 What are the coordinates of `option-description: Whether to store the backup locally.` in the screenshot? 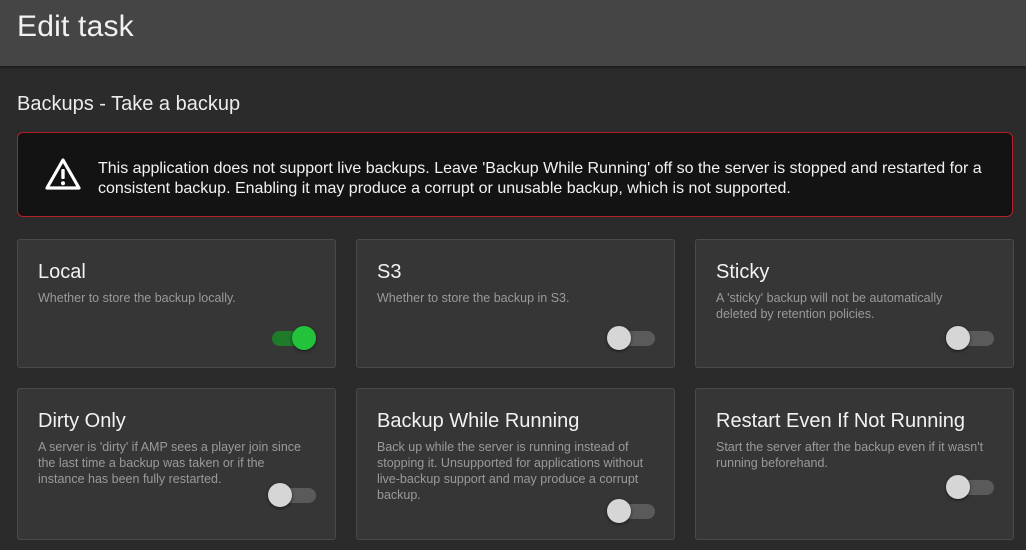 It's located at (137, 298).